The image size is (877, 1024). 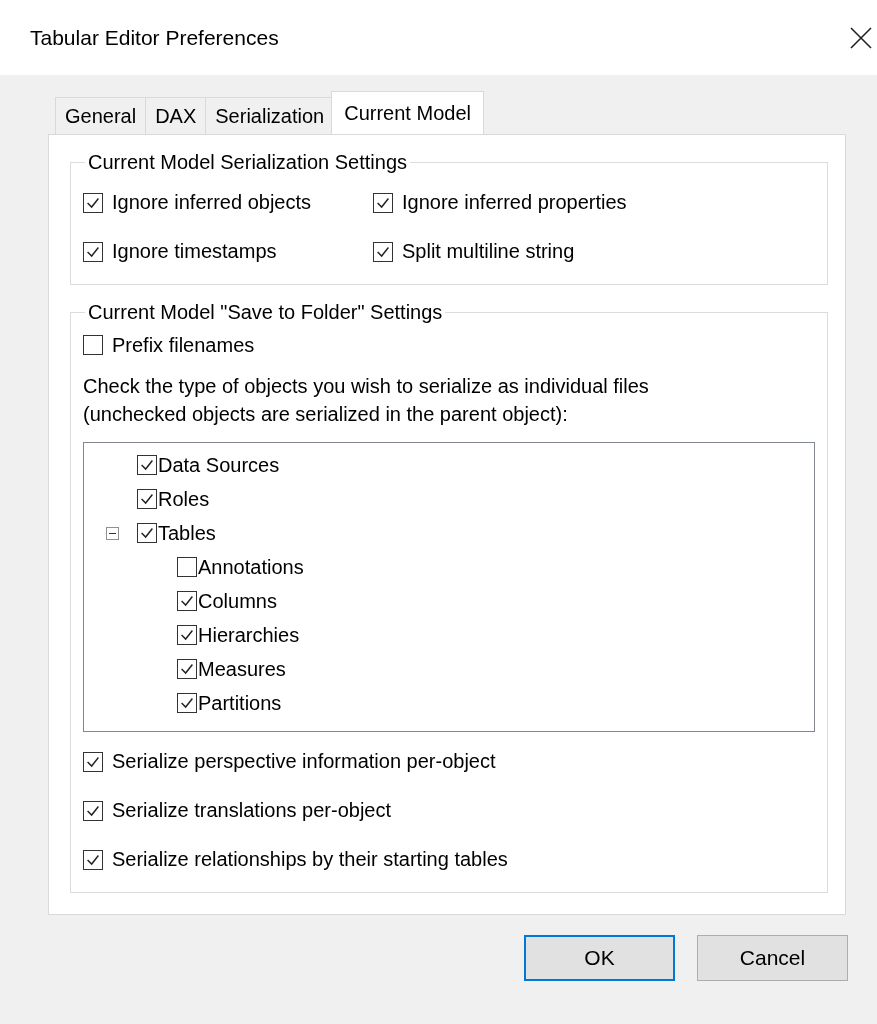 I want to click on window-title: Tabular Editor Preferences, so click(x=155, y=37).